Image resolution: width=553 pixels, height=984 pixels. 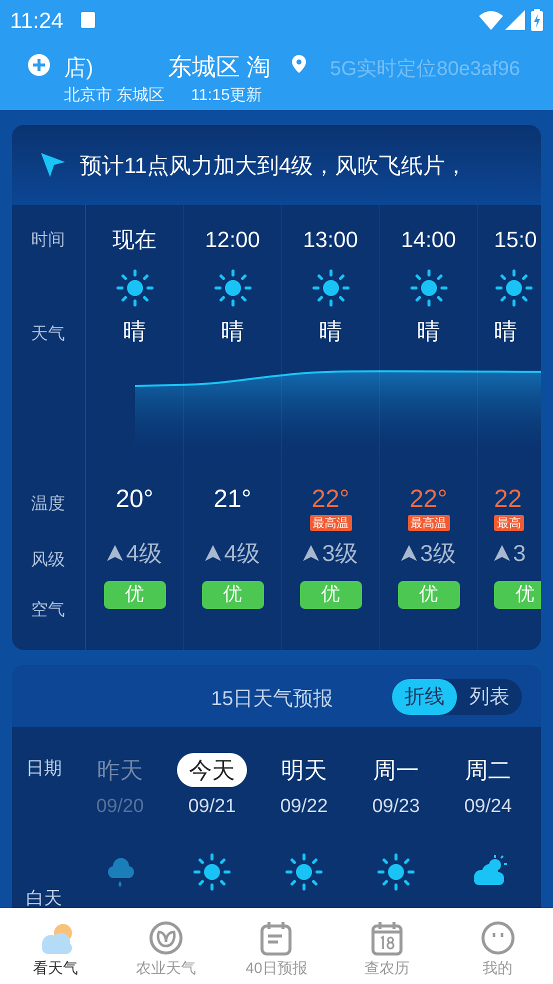 What do you see at coordinates (79, 68) in the screenshot?
I see `city-name-fragment: 店)` at bounding box center [79, 68].